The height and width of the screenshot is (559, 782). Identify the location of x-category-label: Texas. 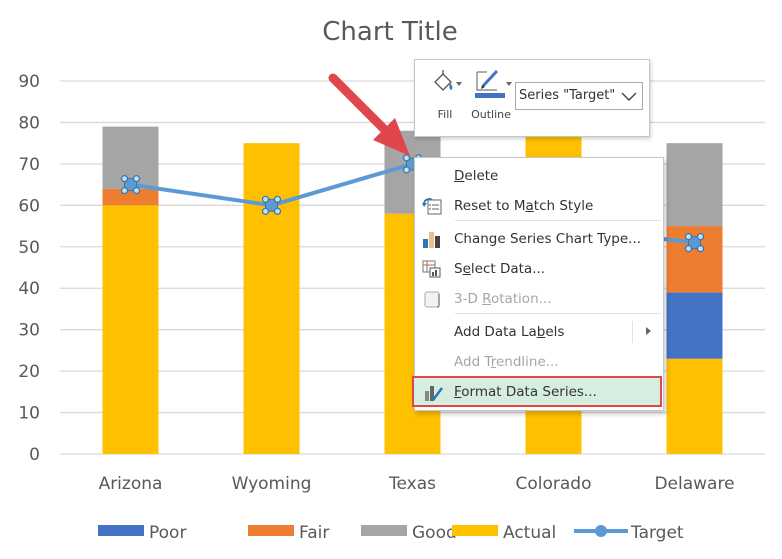
(412, 484).